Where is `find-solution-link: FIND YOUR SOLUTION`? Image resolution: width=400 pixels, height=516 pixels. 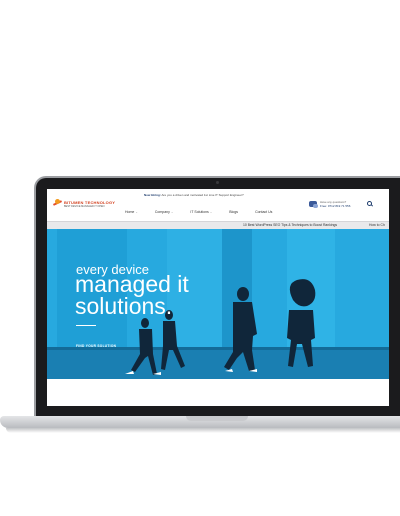 find-solution-link: FIND YOUR SOLUTION is located at coordinates (96, 346).